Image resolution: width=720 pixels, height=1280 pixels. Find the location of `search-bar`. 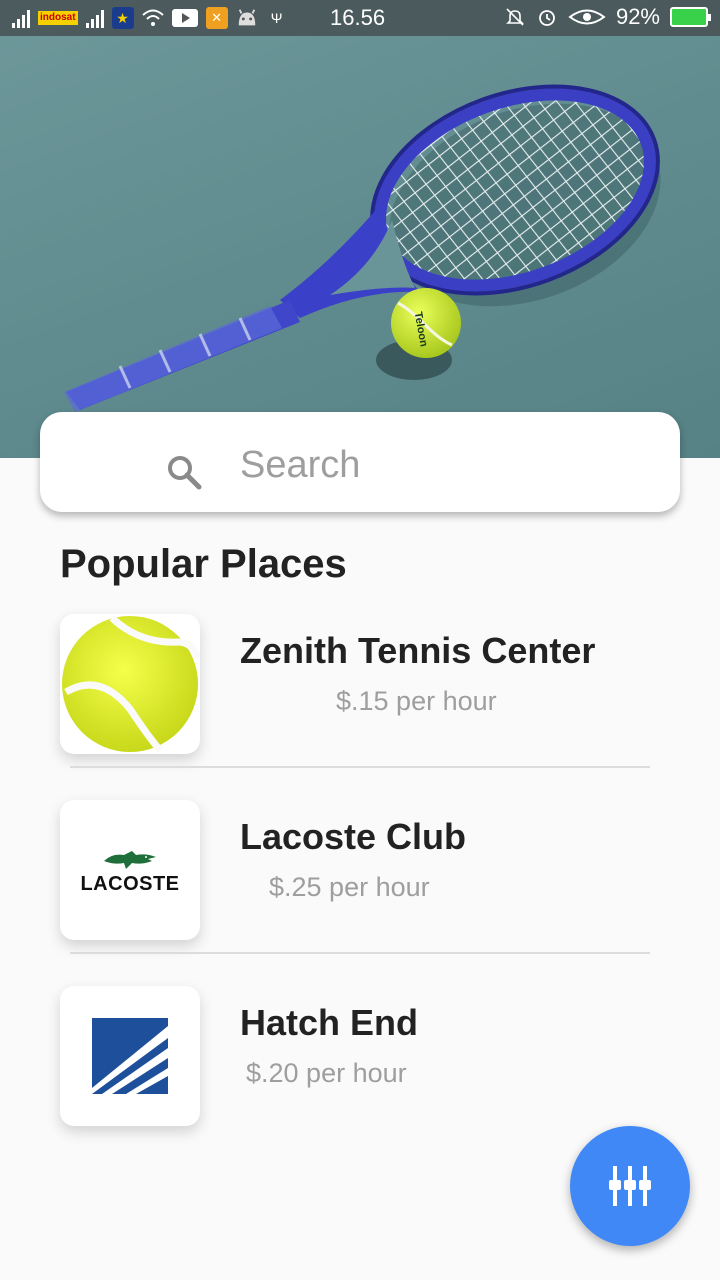

search-bar is located at coordinates (360, 462).